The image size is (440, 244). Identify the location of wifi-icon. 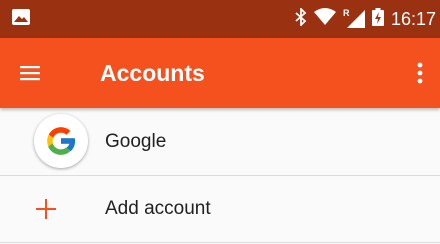
(324, 19).